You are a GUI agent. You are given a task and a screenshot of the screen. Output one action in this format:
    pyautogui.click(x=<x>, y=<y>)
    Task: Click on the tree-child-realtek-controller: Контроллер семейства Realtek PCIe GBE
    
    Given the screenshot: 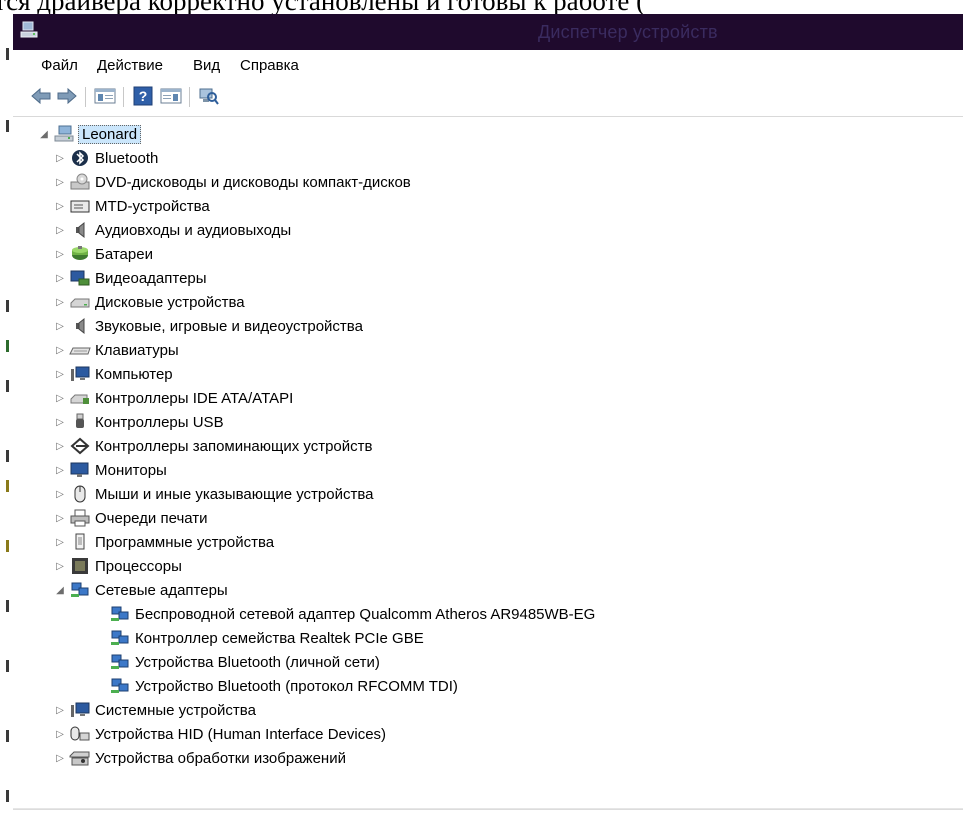 What is the action you would take?
    pyautogui.click(x=265, y=638)
    